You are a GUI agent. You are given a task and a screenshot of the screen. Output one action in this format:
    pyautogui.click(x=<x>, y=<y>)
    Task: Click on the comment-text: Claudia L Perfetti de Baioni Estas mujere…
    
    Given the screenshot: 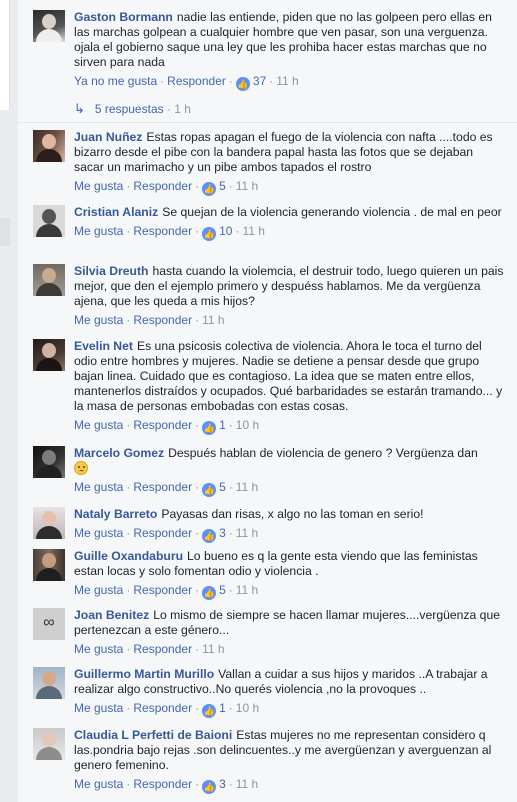 What is the action you would take?
    pyautogui.click(x=289, y=750)
    